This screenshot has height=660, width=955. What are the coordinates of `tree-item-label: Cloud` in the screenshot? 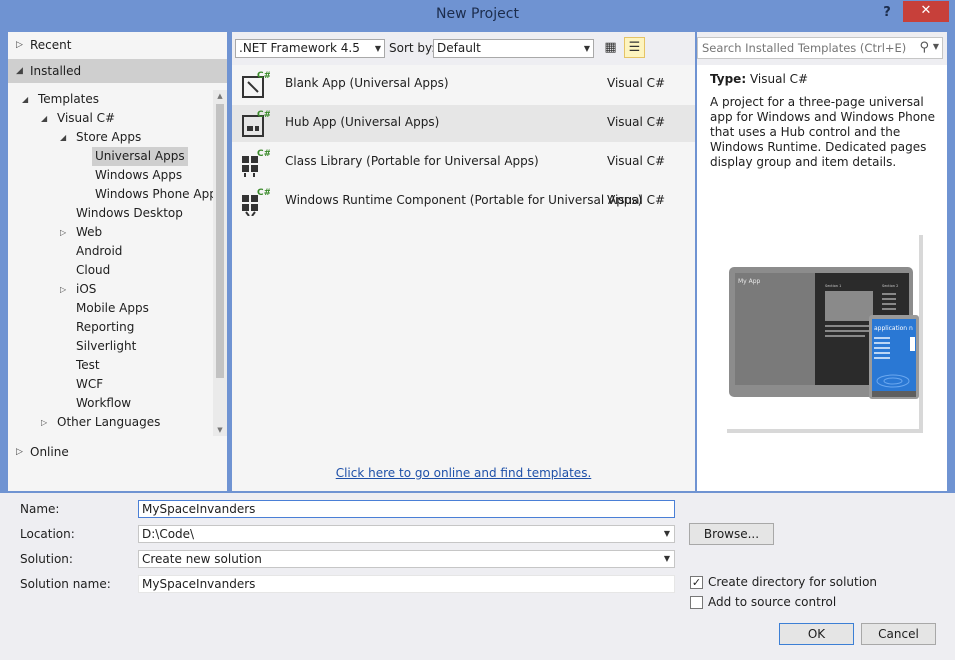 It's located at (93, 270).